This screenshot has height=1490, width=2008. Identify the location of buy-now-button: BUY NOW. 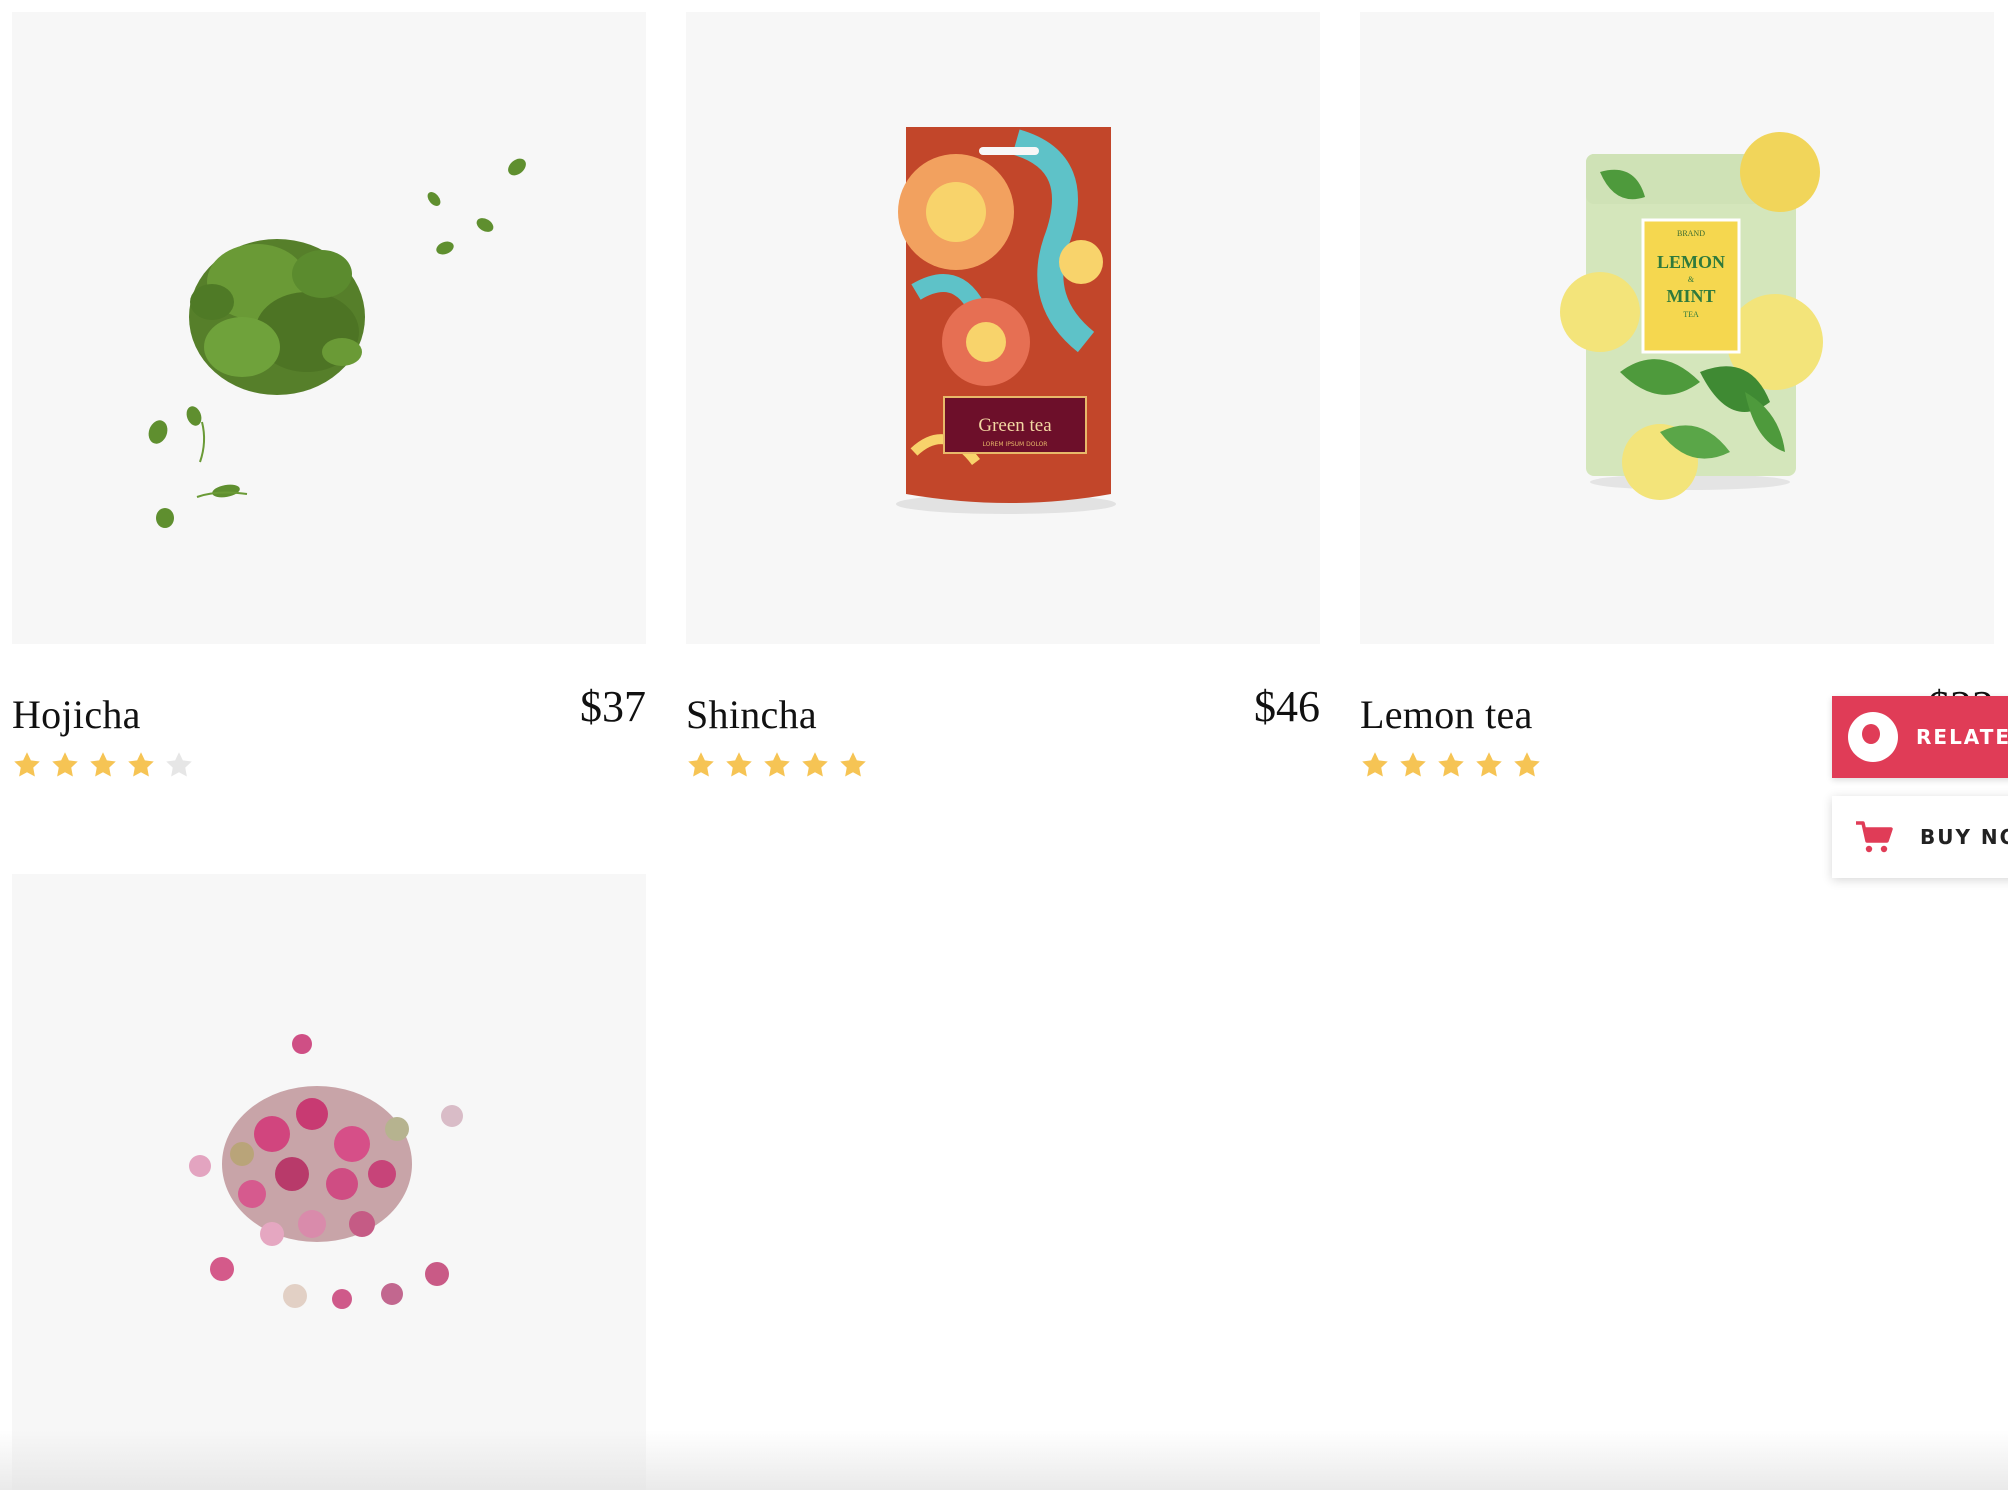
(1920, 837).